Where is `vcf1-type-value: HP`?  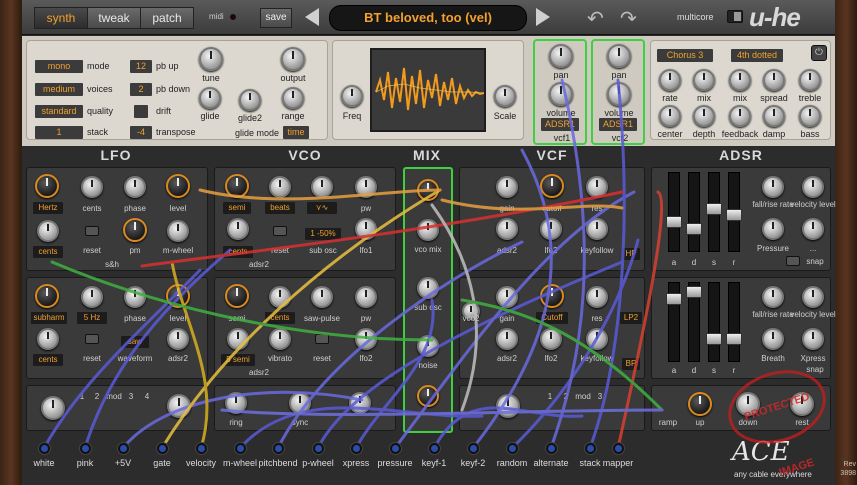 vcf1-type-value: HP is located at coordinates (631, 254).